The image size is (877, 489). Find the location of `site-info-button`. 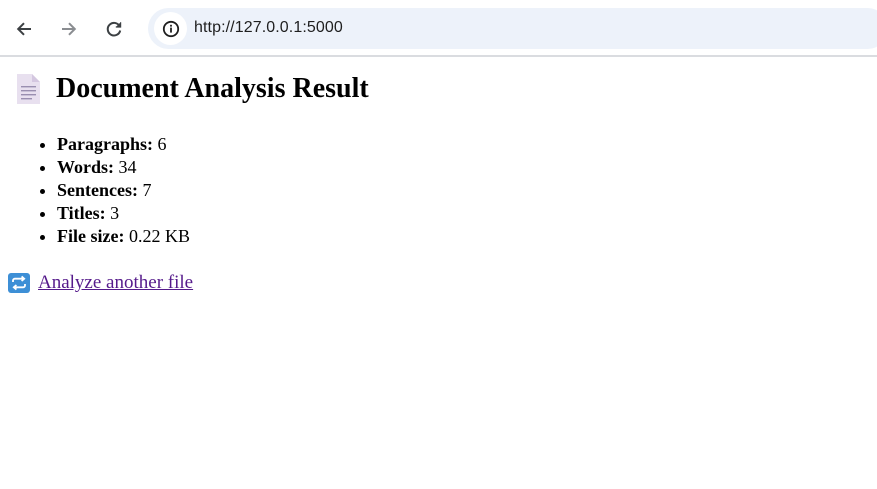

site-info-button is located at coordinates (170, 28).